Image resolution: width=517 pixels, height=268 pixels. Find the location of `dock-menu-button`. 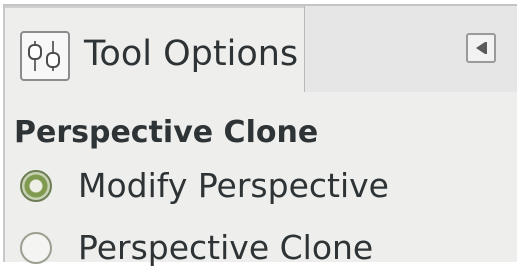

dock-menu-button is located at coordinates (481, 48).